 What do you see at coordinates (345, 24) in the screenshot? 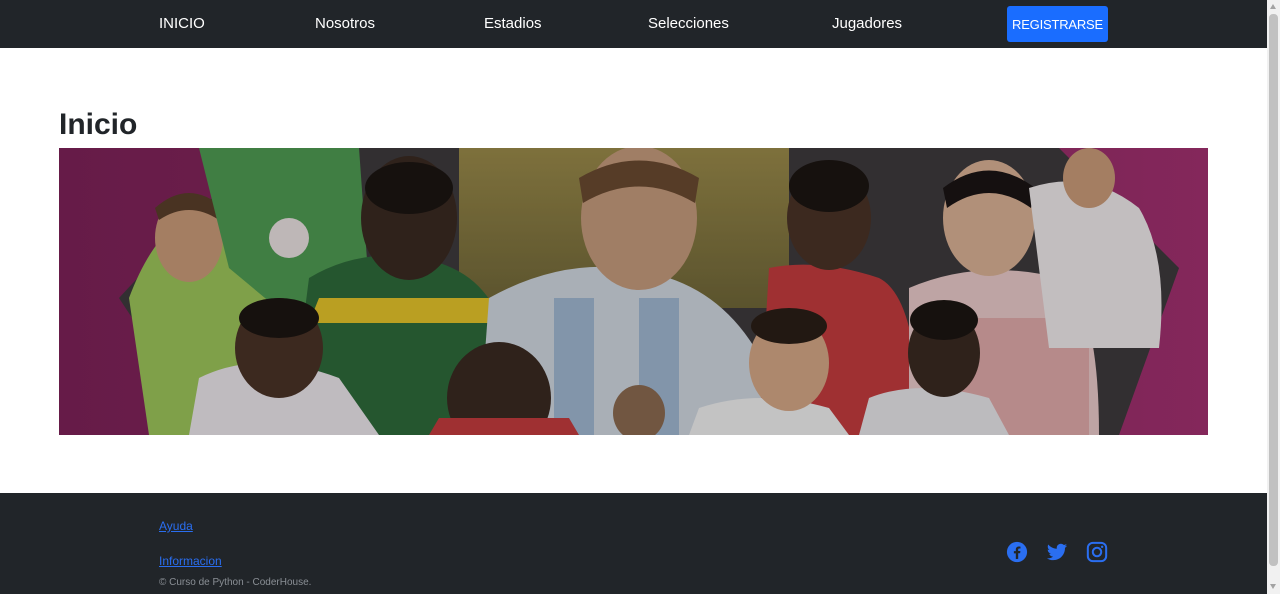
I see `nav-link-nosotros: Nosotros` at bounding box center [345, 24].